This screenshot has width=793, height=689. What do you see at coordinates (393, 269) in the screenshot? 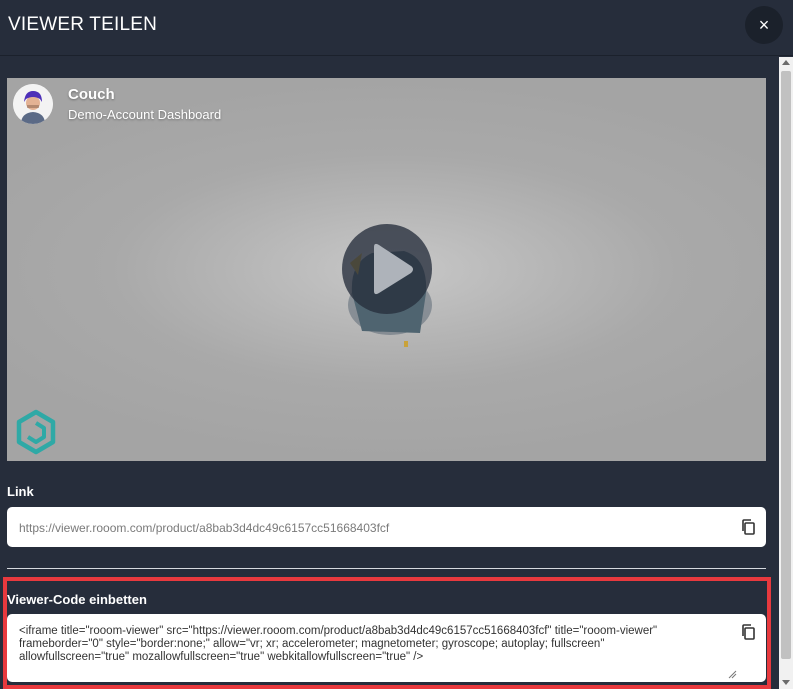
I see `play-icon` at bounding box center [393, 269].